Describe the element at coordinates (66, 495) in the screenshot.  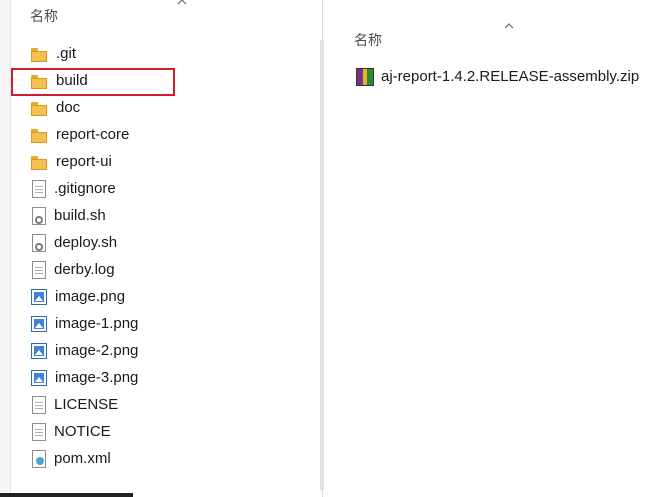
I see `bottom-scroll-indicator` at that location.